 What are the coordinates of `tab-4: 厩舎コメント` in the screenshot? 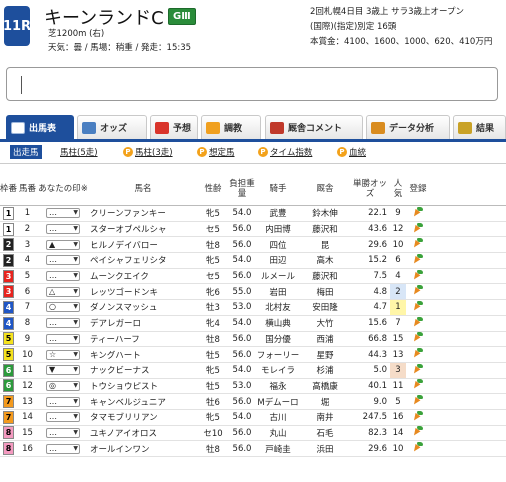 It's located at (314, 127).